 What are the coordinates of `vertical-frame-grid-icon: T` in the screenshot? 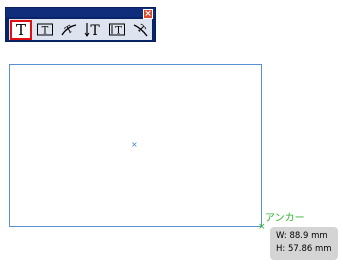 It's located at (117, 30).